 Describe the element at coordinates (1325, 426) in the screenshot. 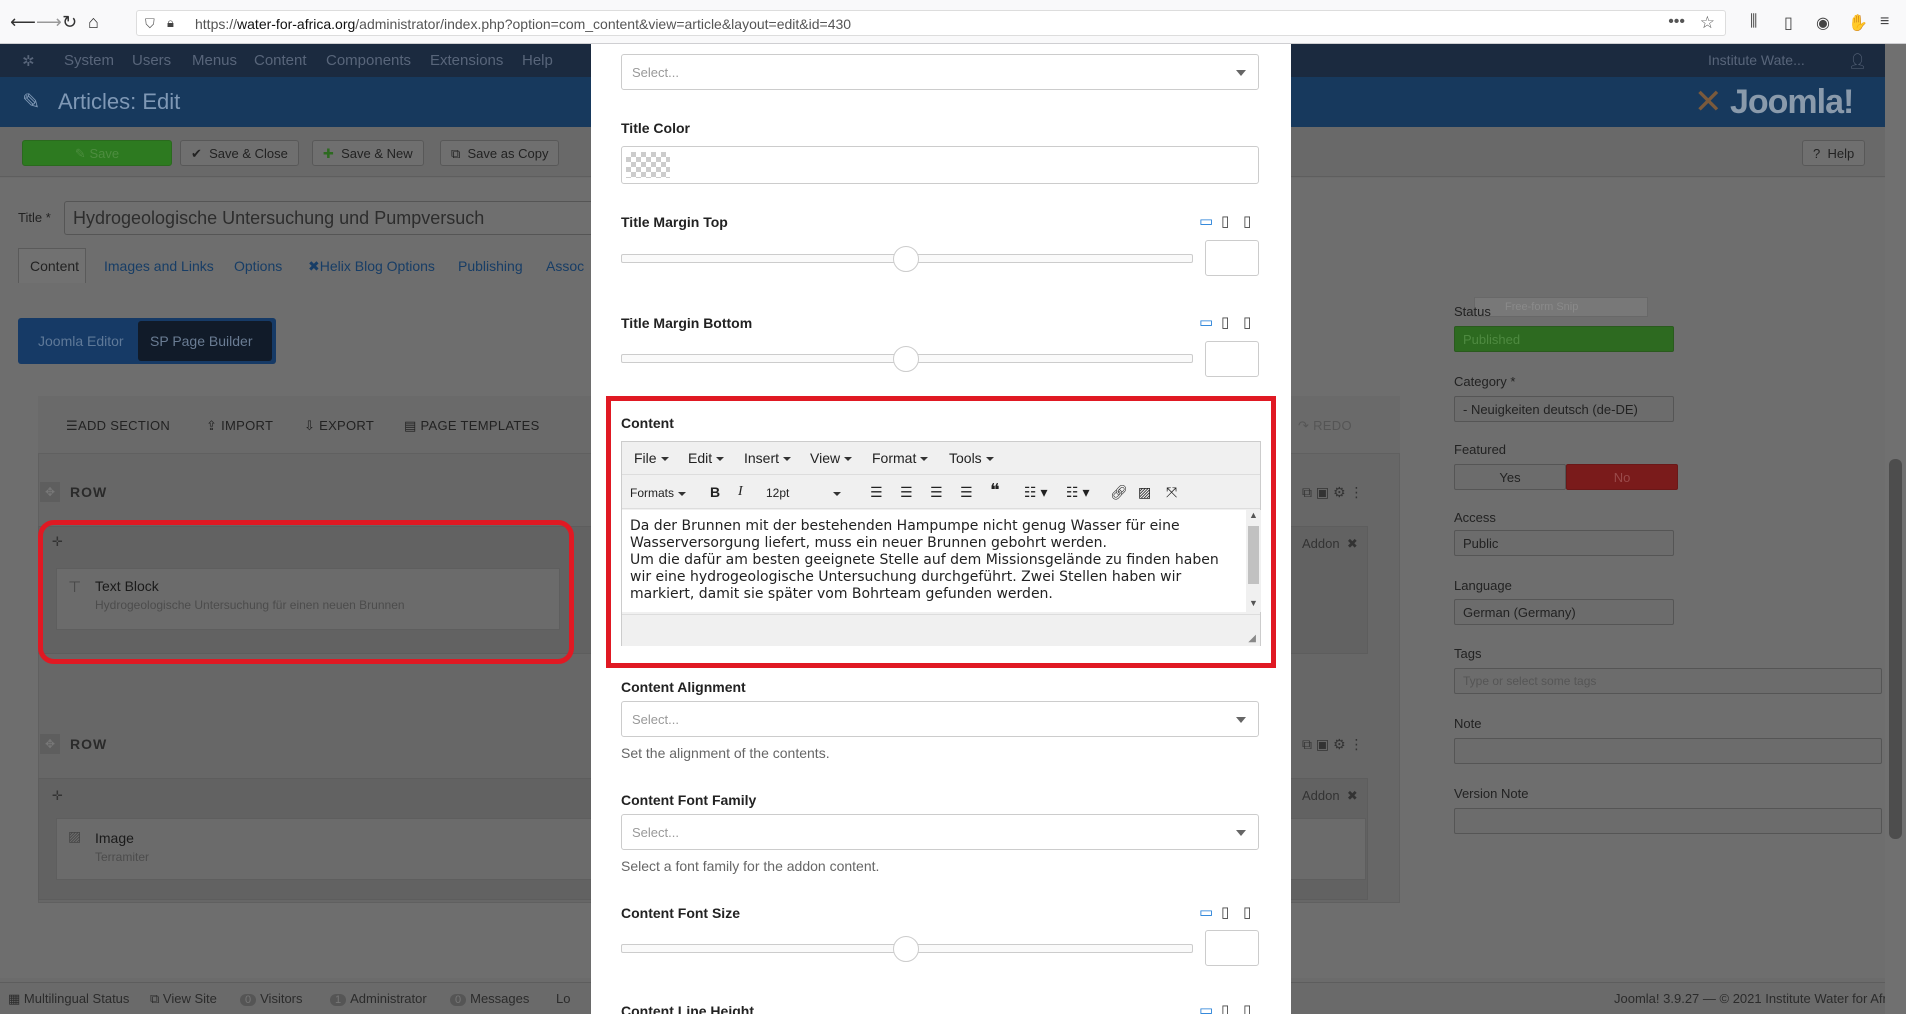

I see `redo-button: ↷ REDO` at that location.